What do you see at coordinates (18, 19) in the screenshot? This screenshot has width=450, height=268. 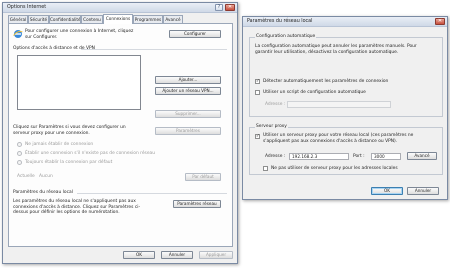 I see `tab-general: Général` at bounding box center [18, 19].